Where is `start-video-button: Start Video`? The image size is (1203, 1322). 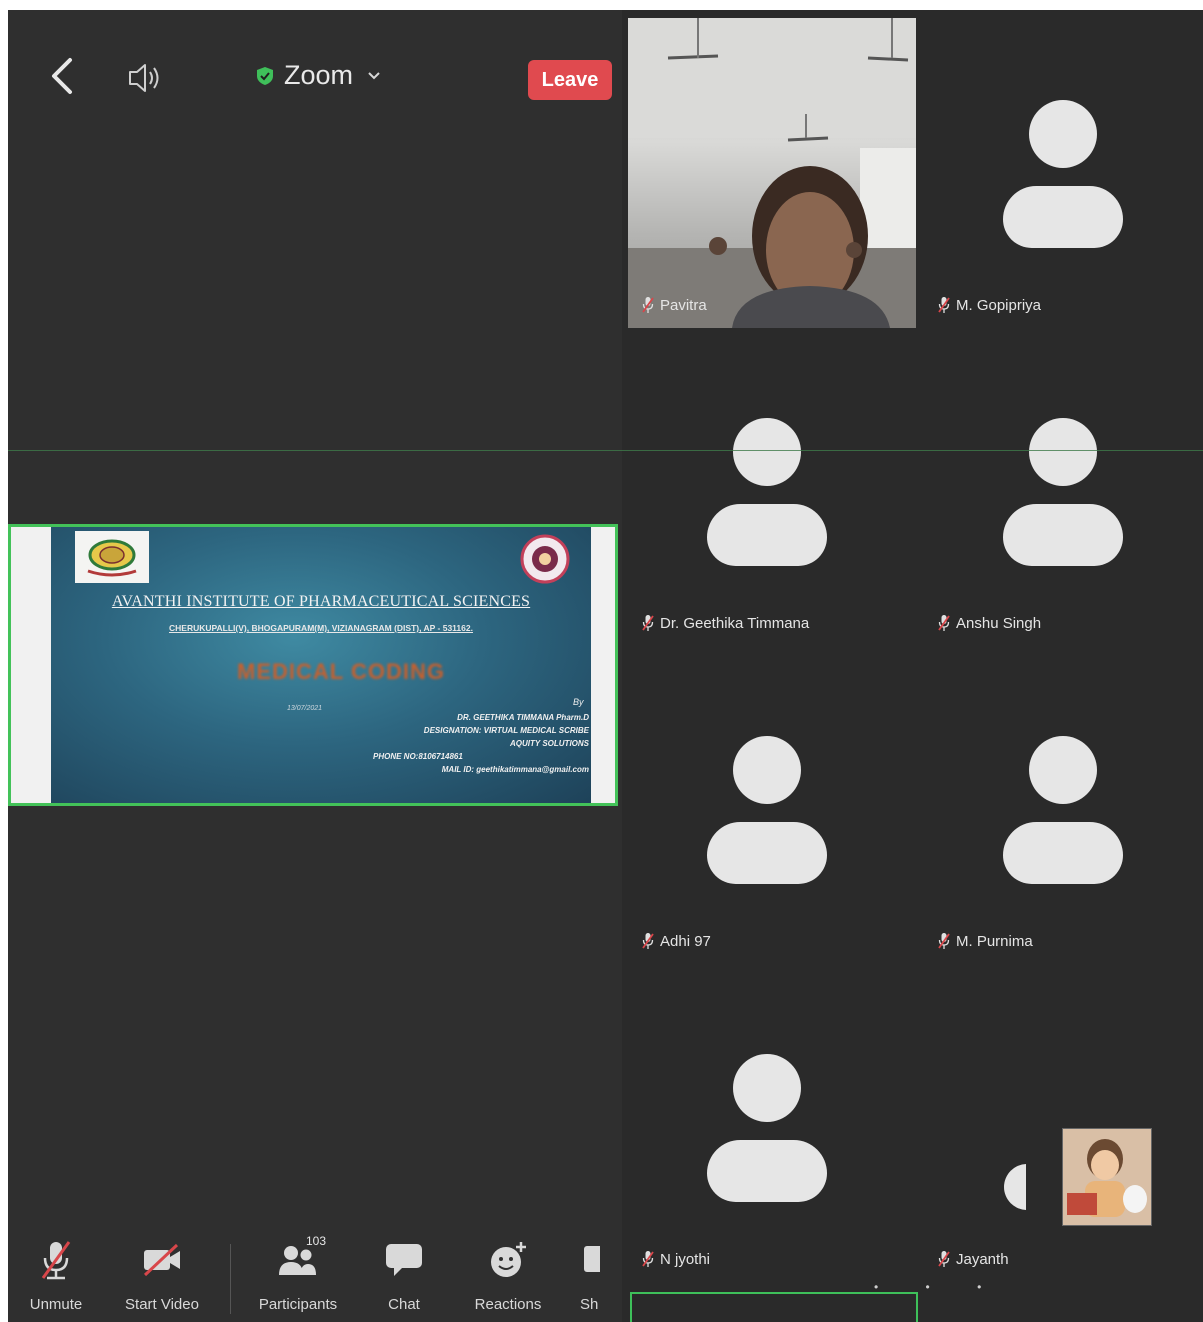
start-video-button: Start Video is located at coordinates (162, 1278).